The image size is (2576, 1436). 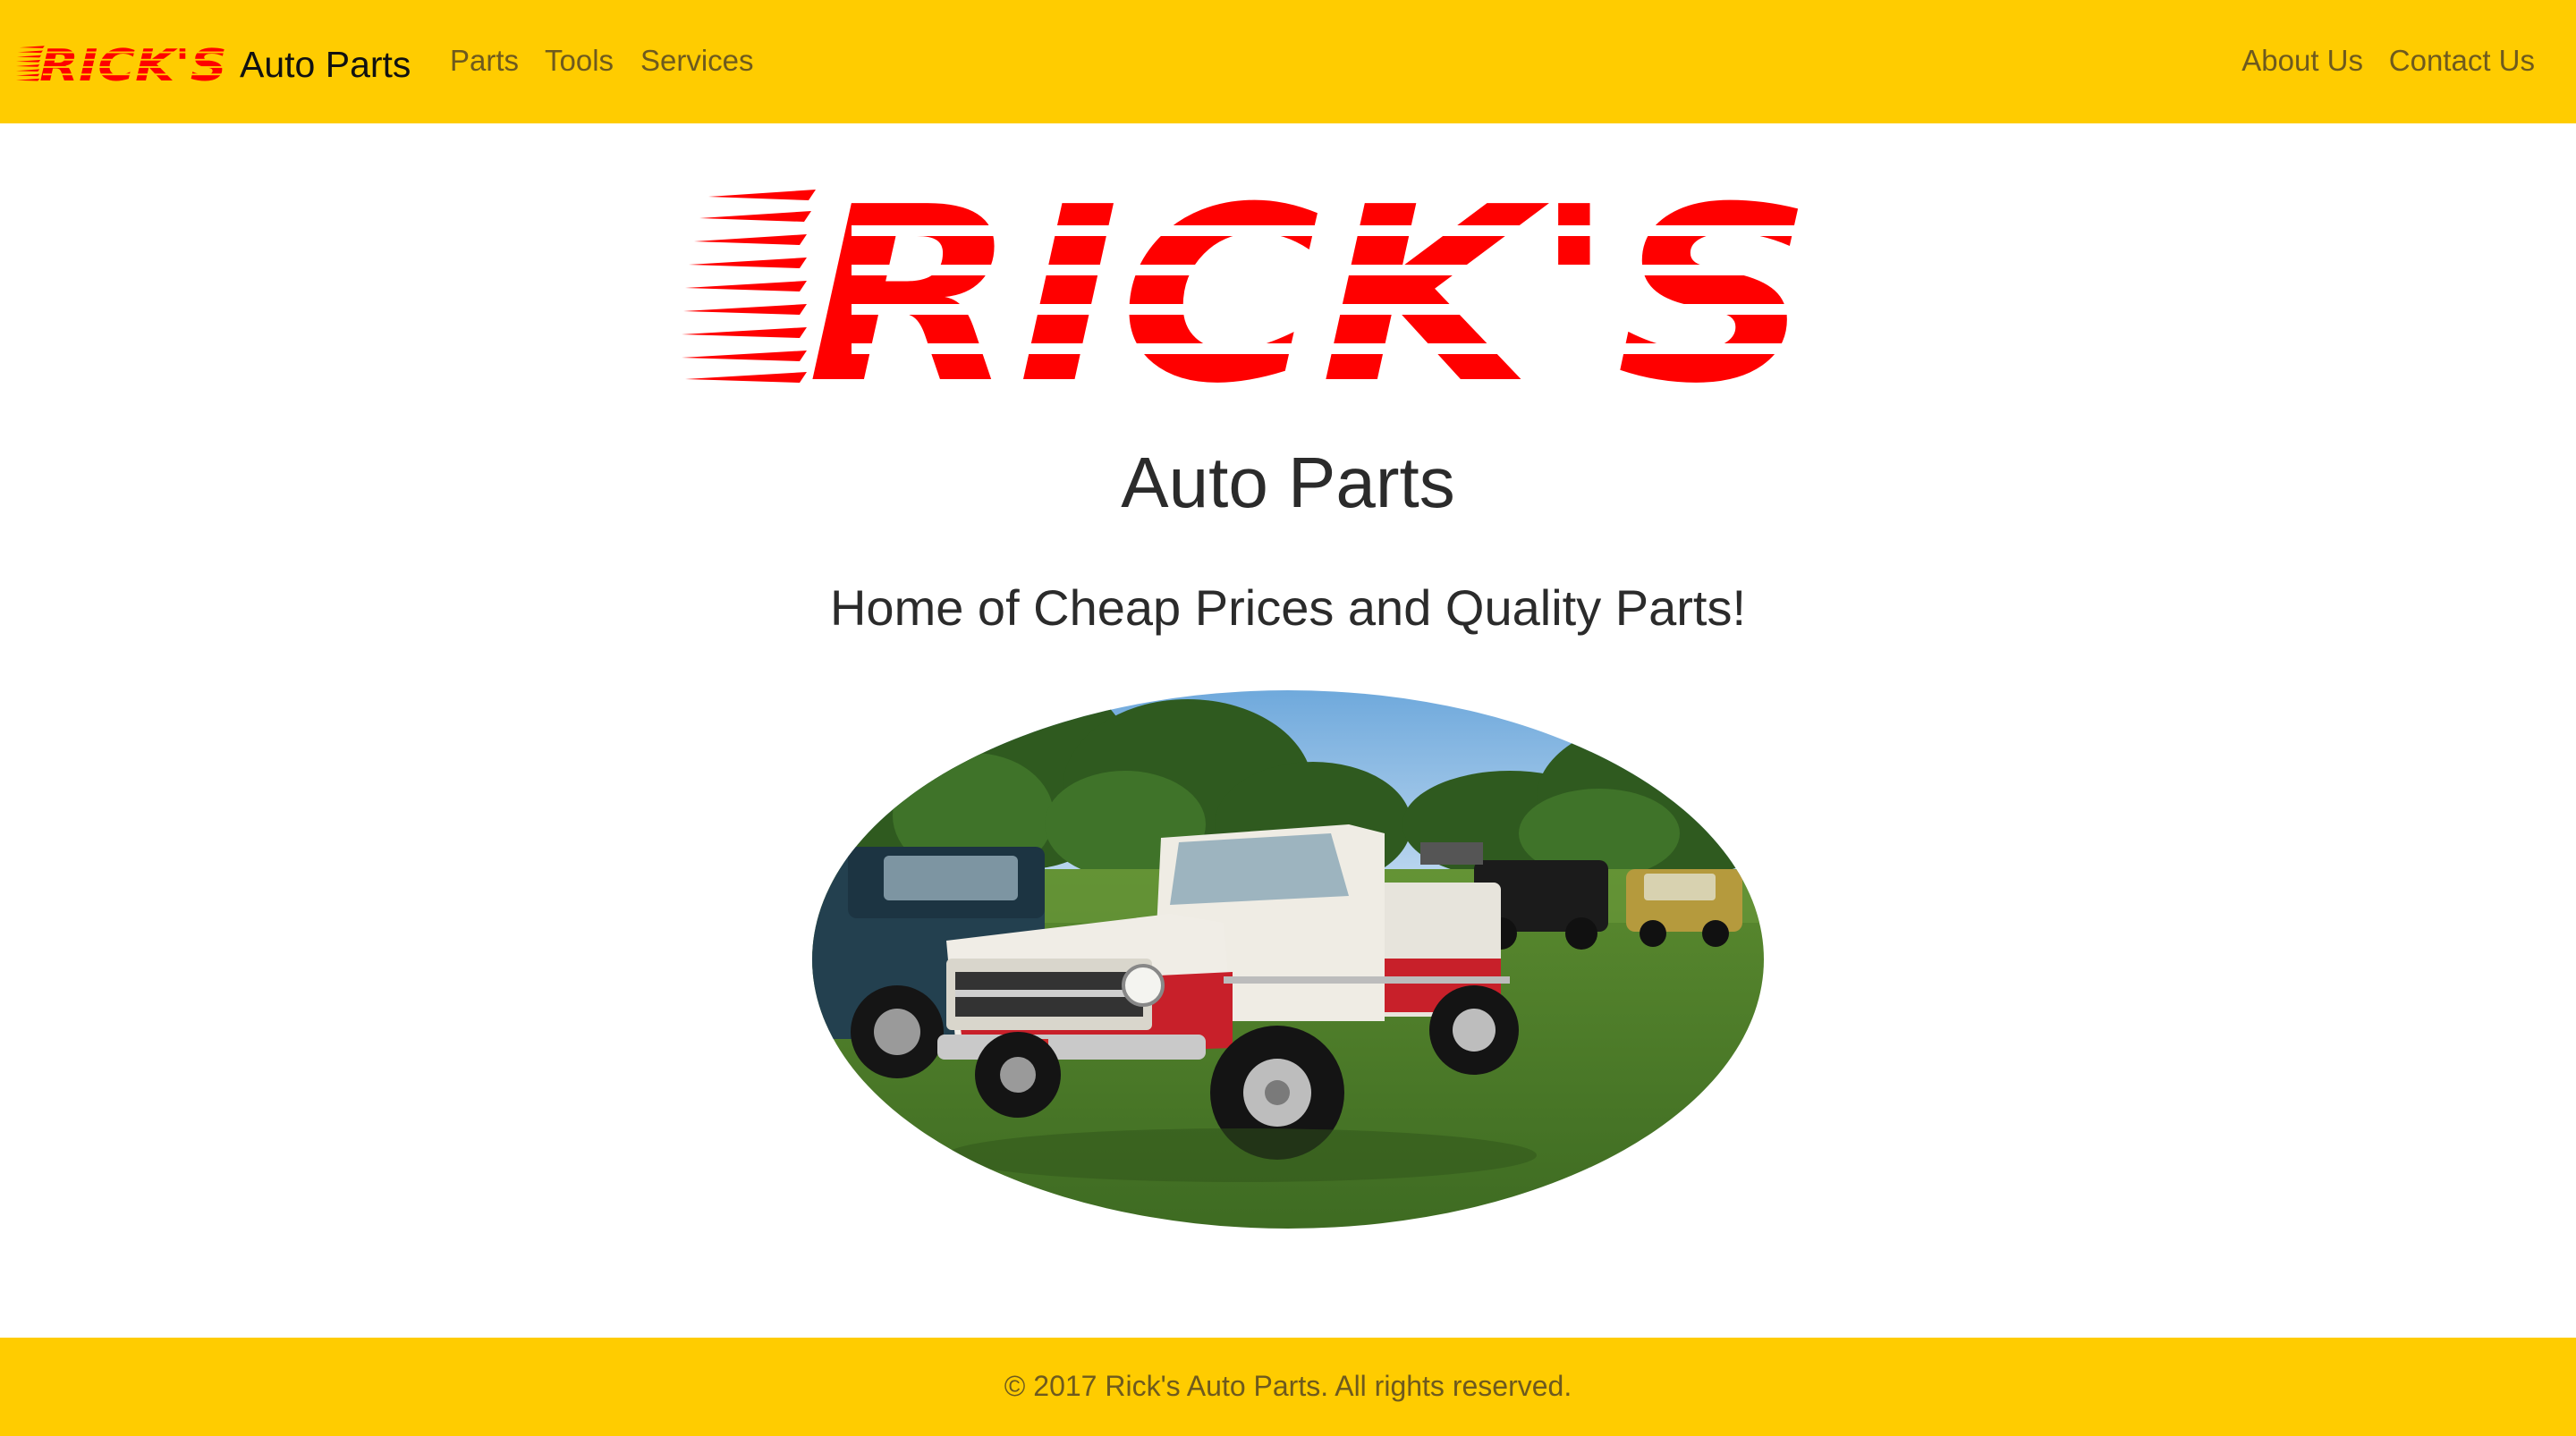 What do you see at coordinates (2462, 61) in the screenshot?
I see `nav-link-contact-us: Contact Us` at bounding box center [2462, 61].